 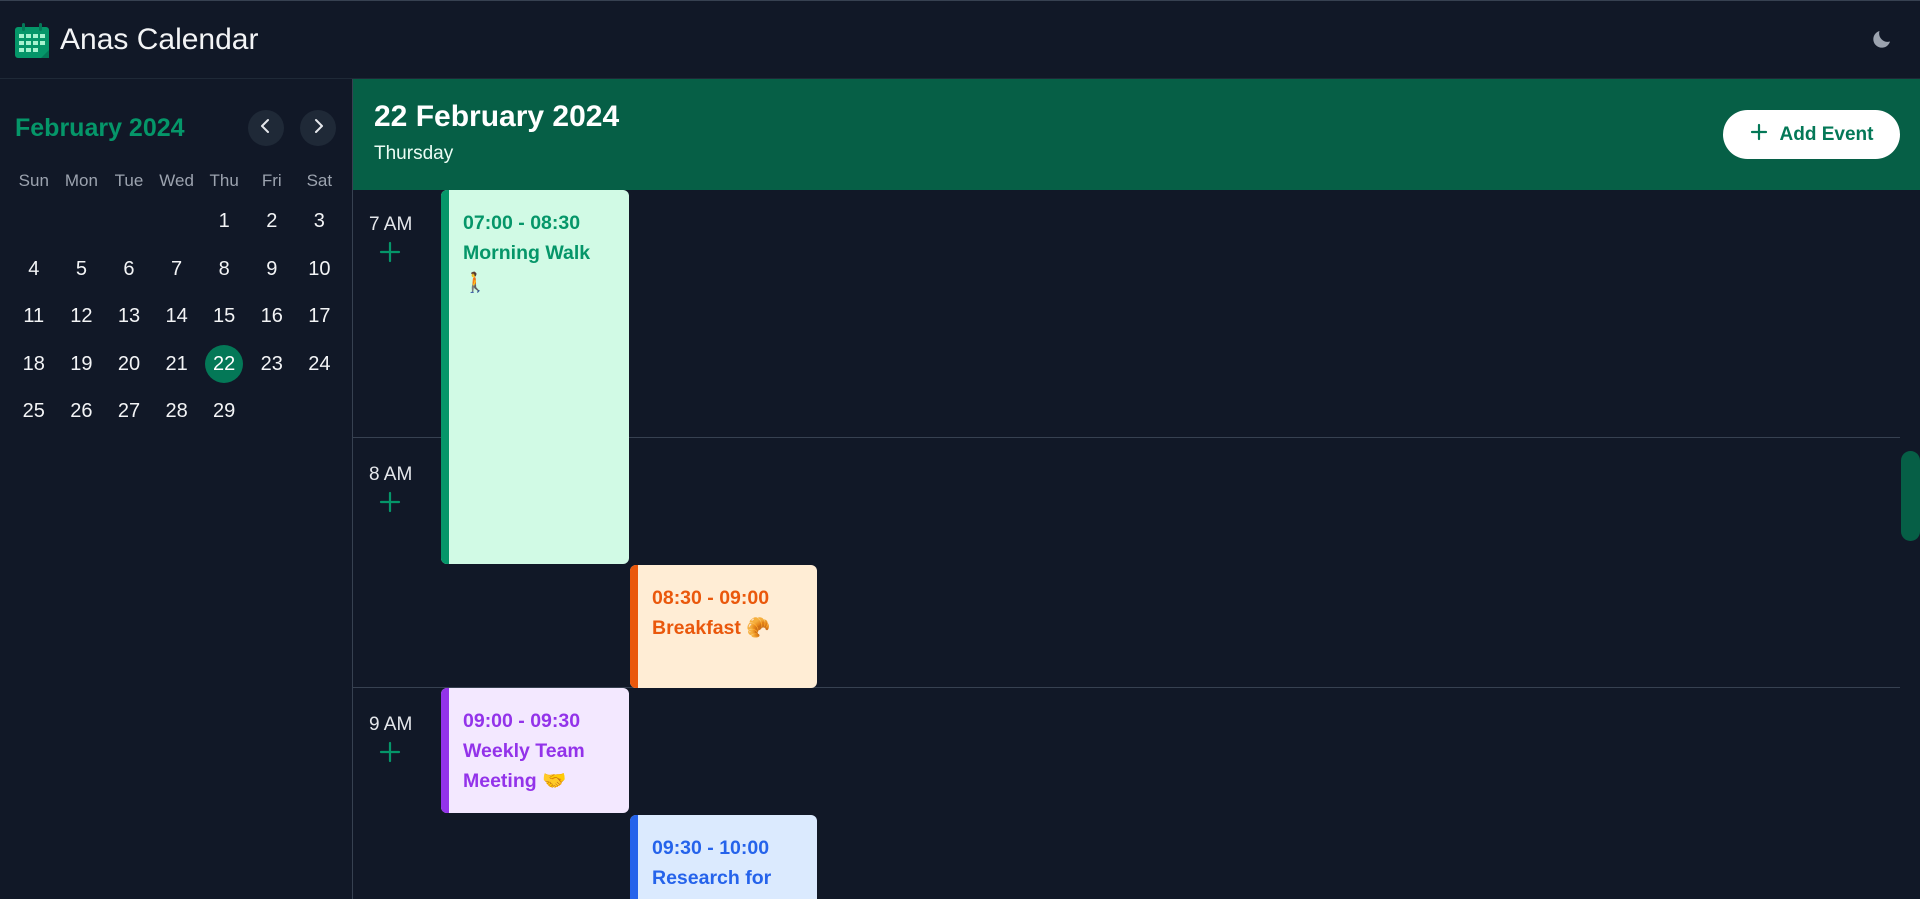 I want to click on day-number: 1, so click(x=224, y=221).